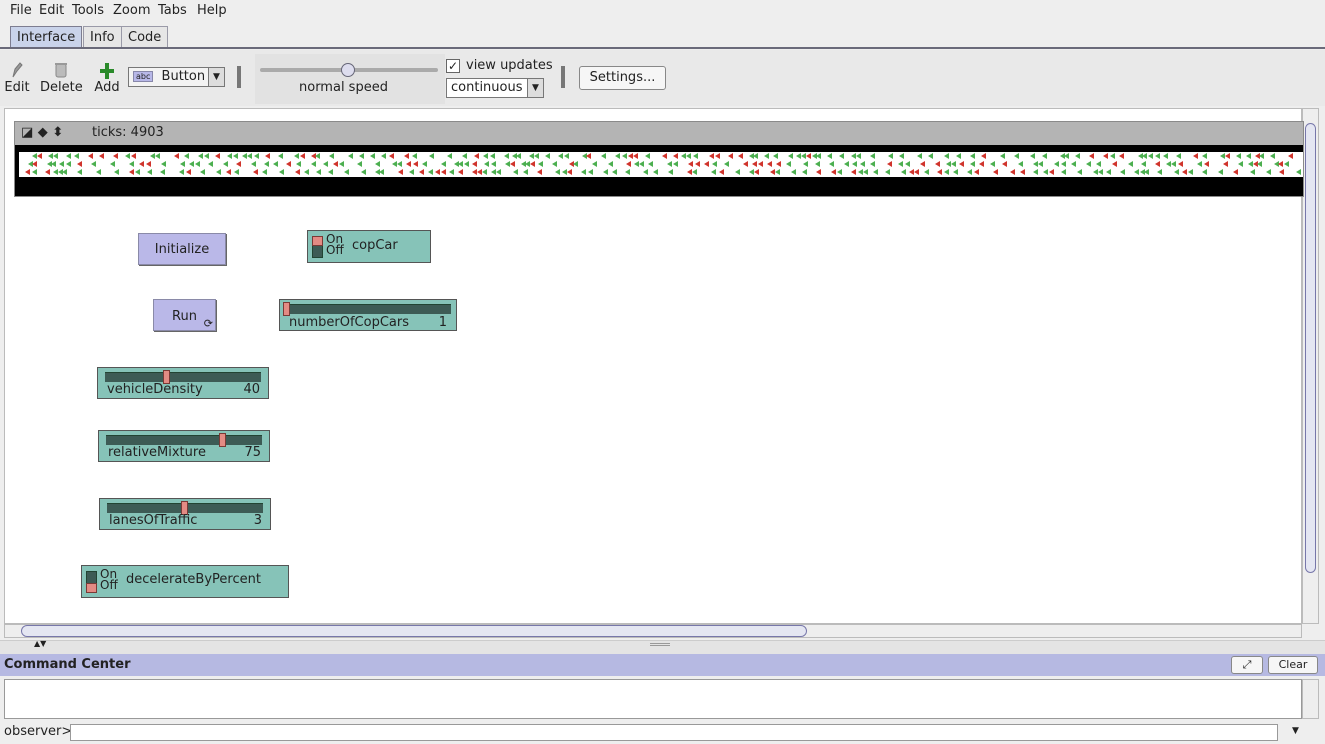 The height and width of the screenshot is (744, 1325). I want to click on toolbar-separator, so click(239, 77).